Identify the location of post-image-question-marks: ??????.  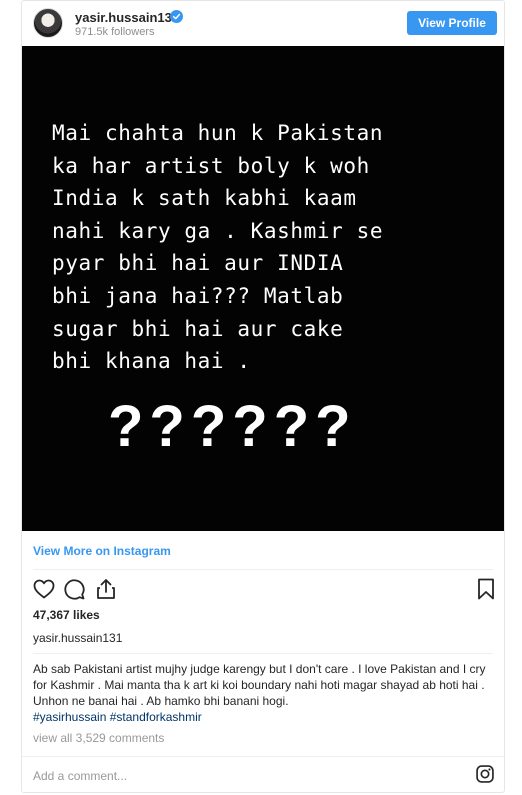
(232, 426).